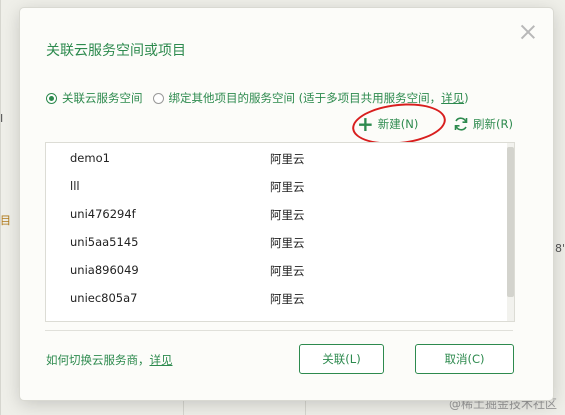 The image size is (565, 415). Describe the element at coordinates (104, 270) in the screenshot. I see `space-name: unia896049` at that location.